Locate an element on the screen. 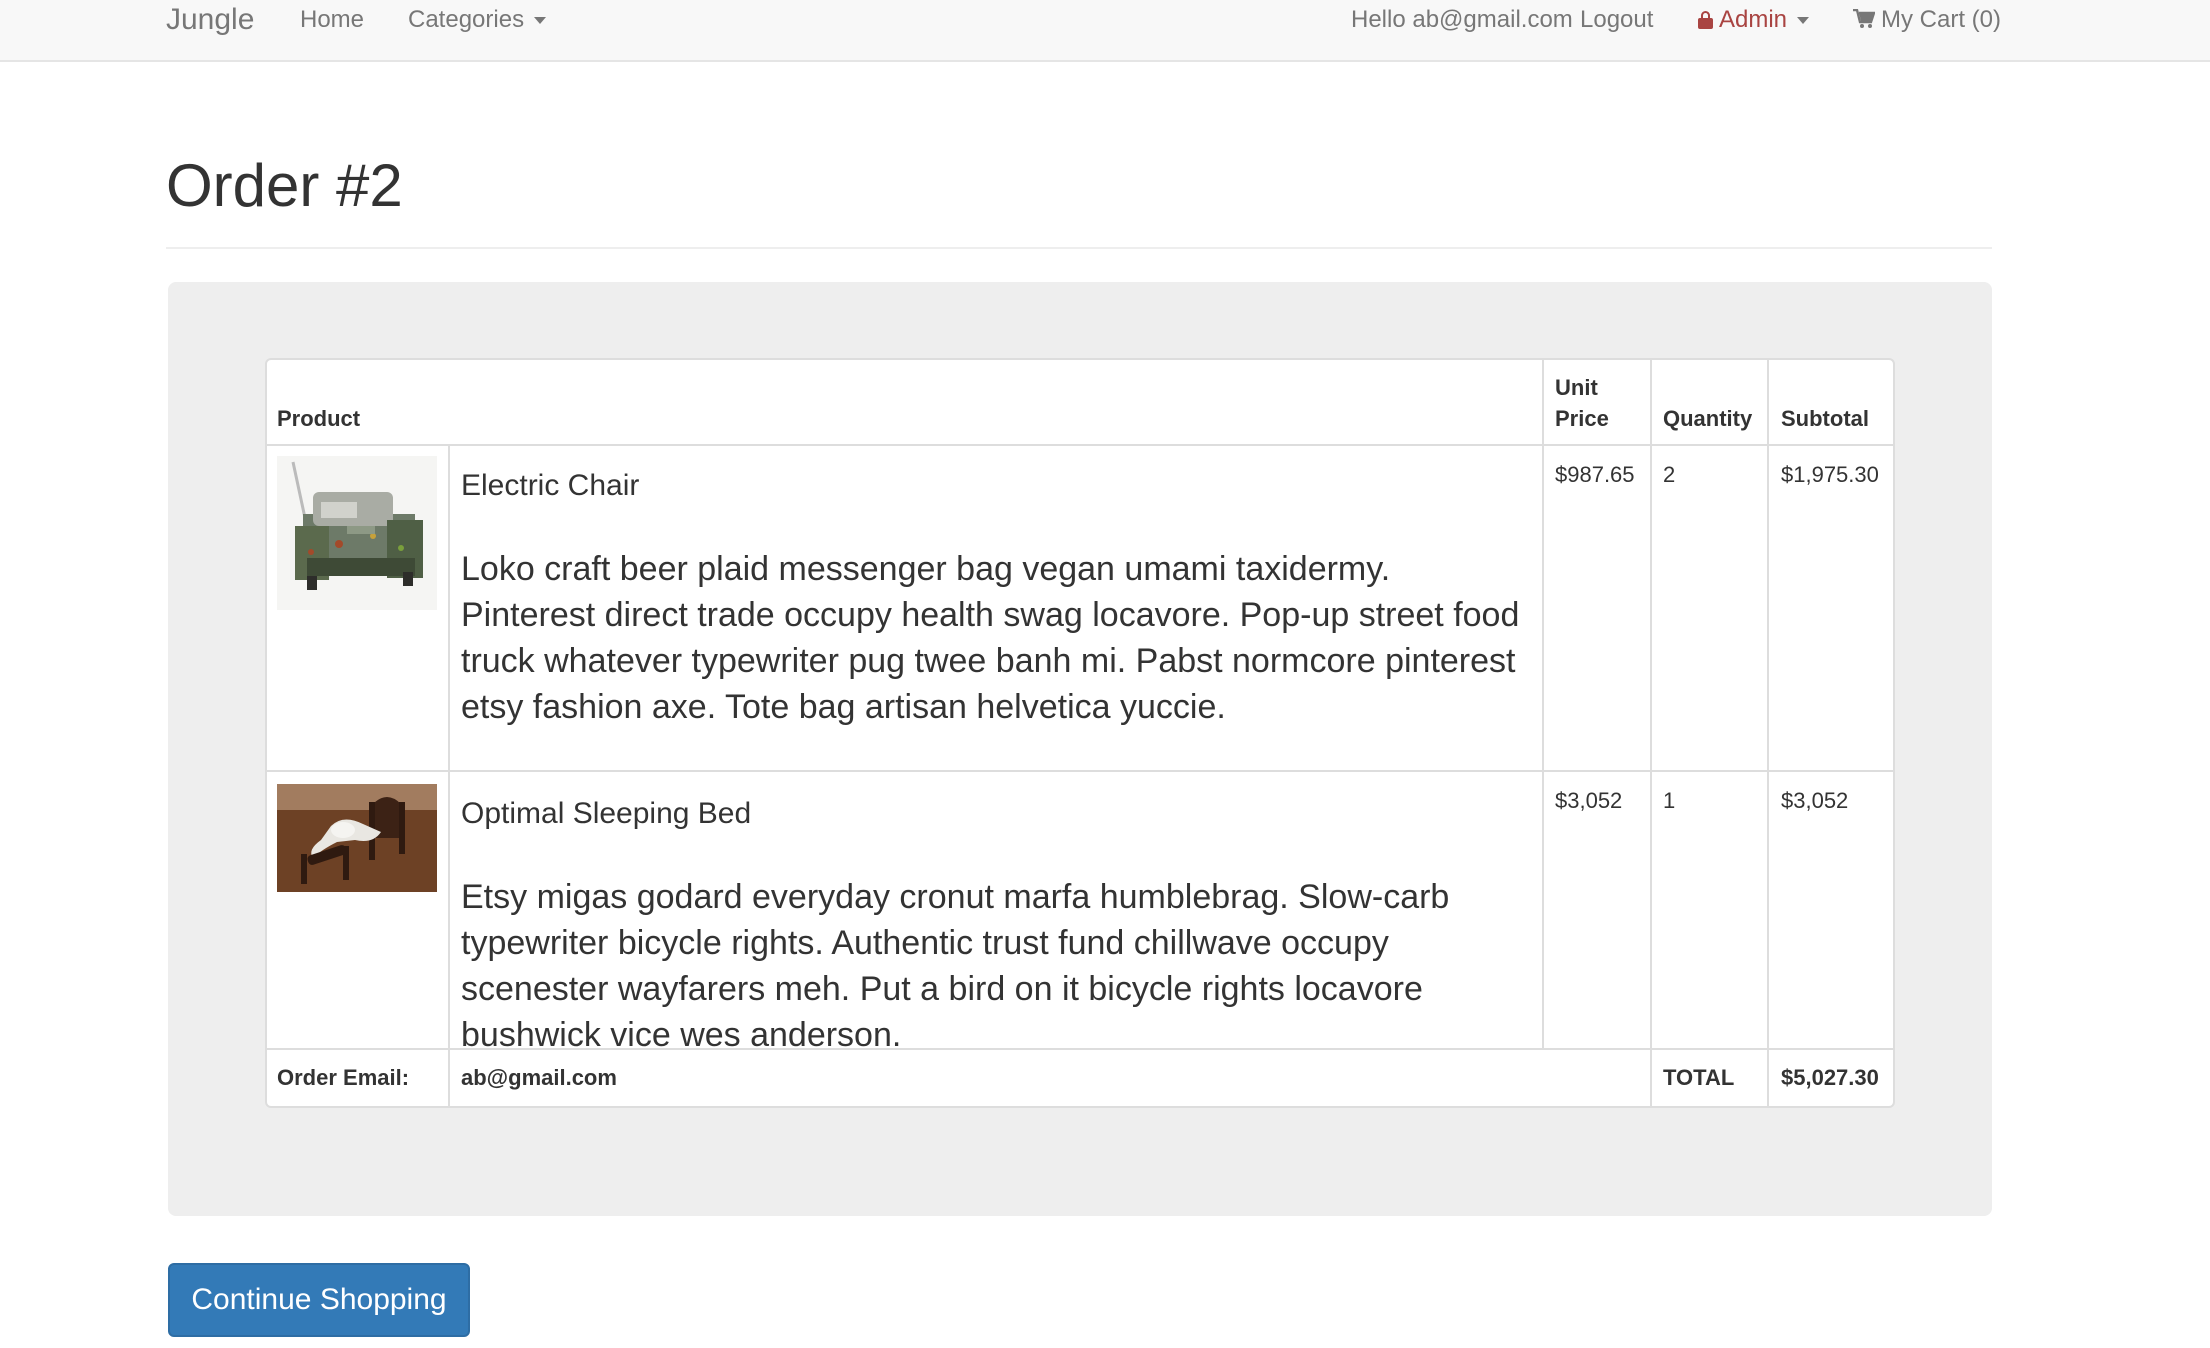  total-value: $5,027.30 is located at coordinates (1830, 1077).